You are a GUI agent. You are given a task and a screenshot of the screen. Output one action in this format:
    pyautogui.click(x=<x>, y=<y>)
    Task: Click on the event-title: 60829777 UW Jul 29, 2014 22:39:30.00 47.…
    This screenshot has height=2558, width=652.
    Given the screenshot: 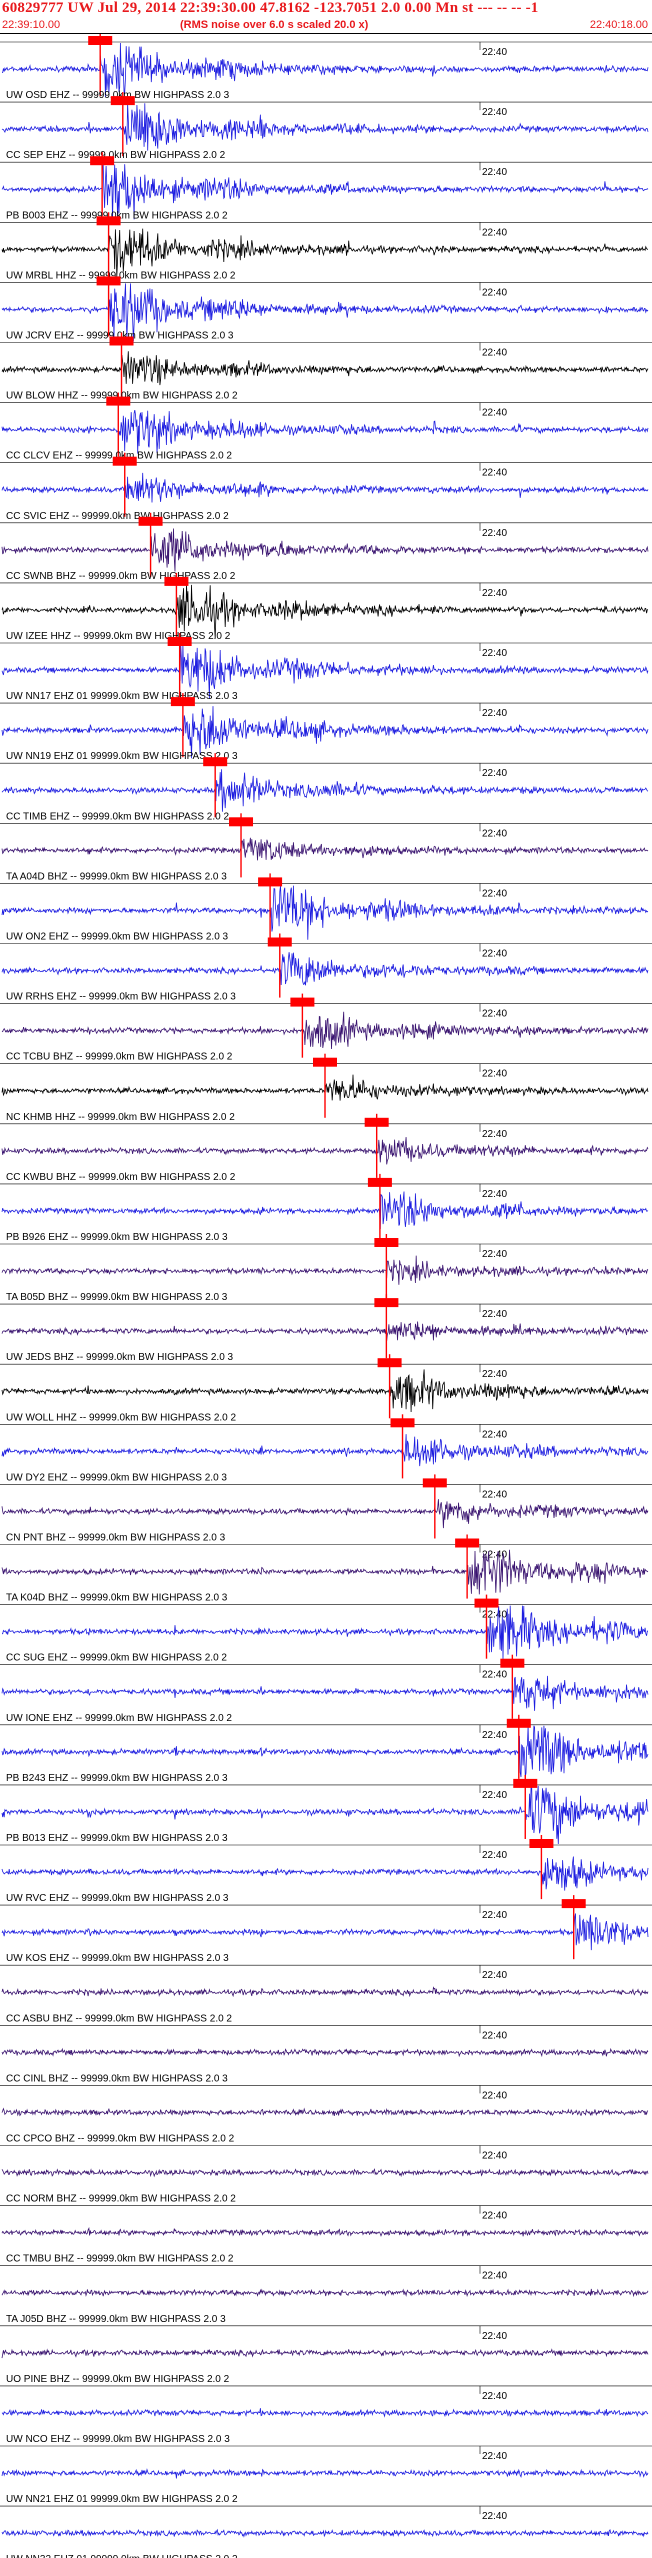 What is the action you would take?
    pyautogui.click(x=270, y=8)
    